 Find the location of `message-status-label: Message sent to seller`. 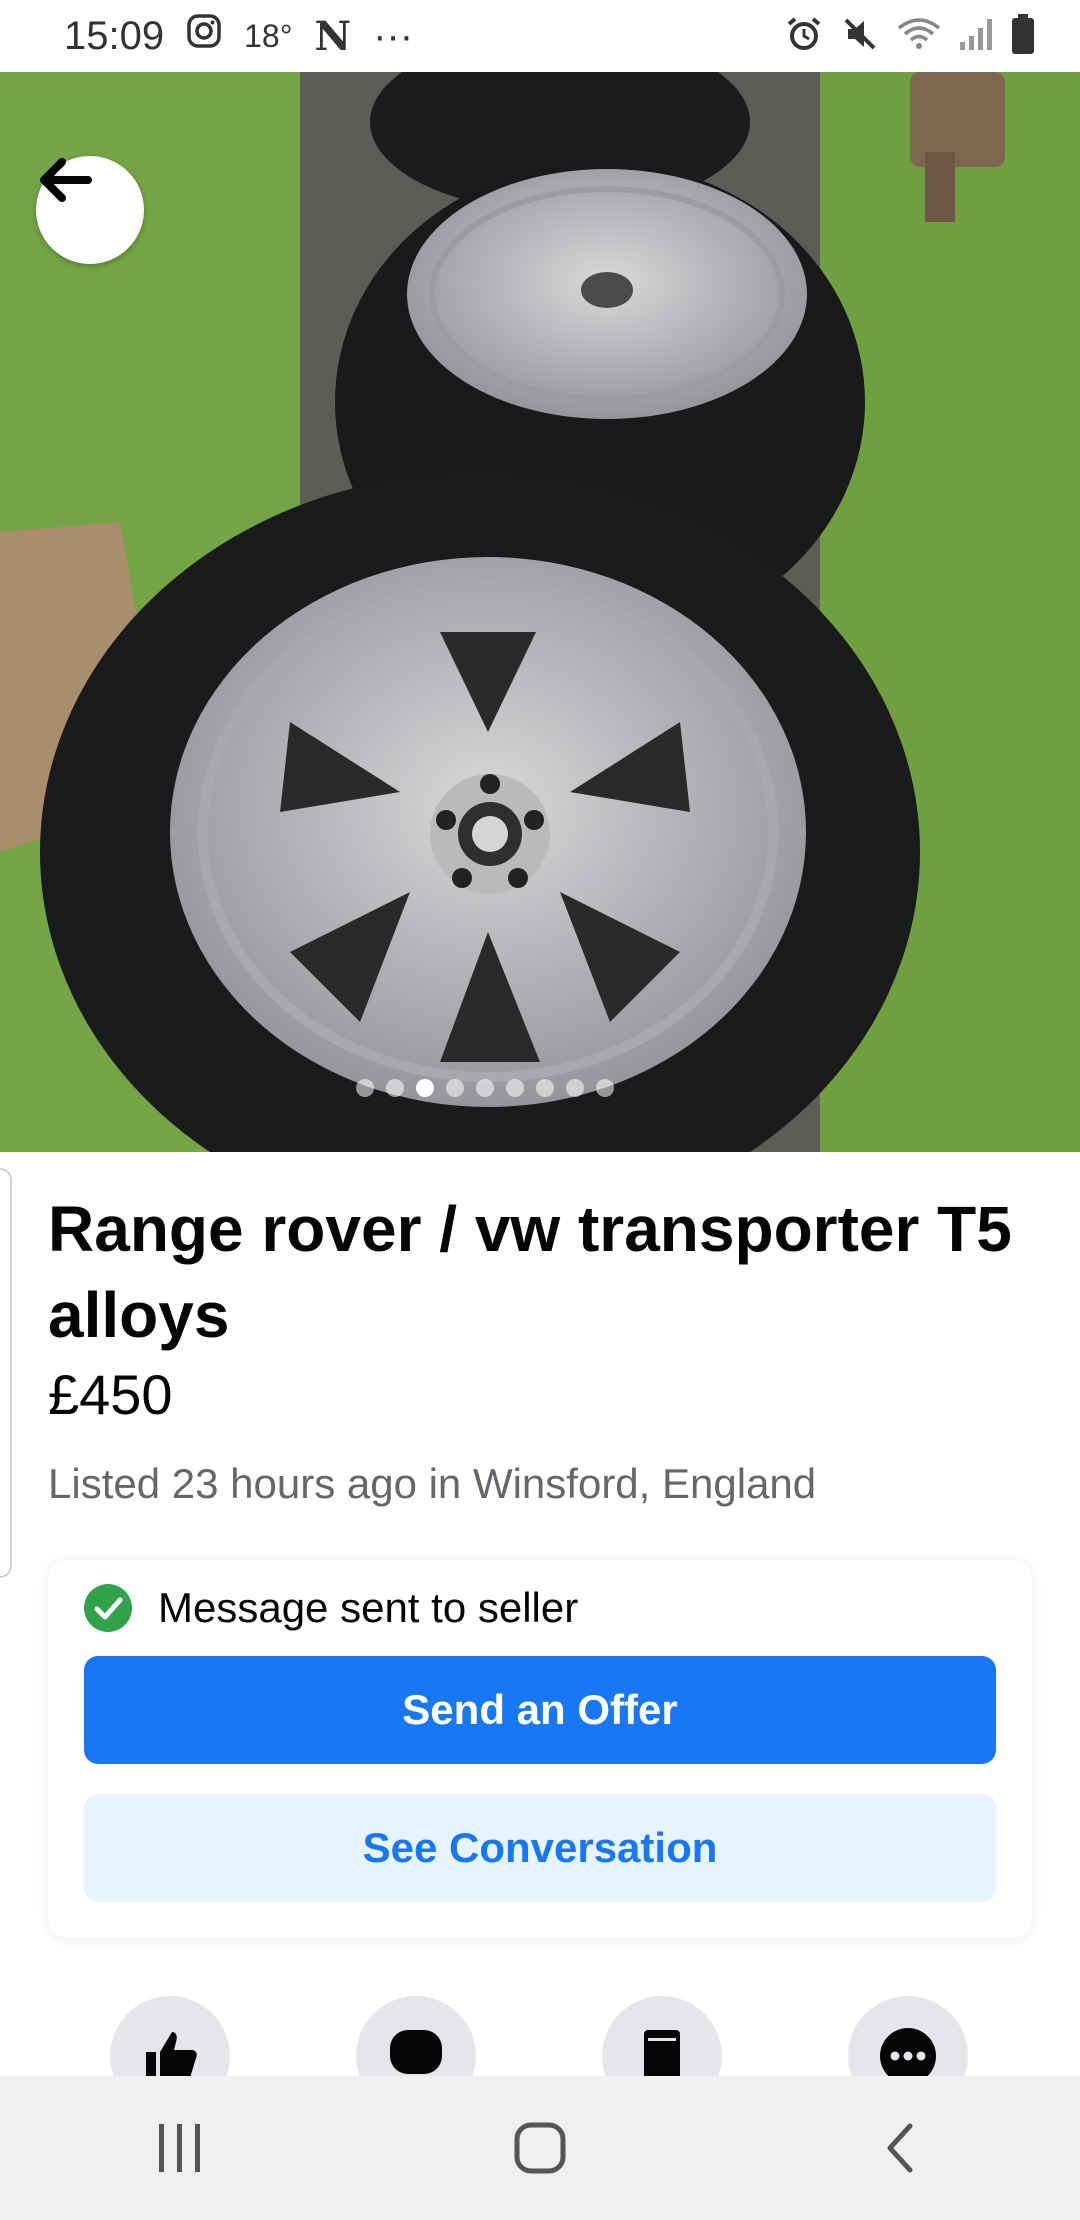

message-status-label: Message sent to seller is located at coordinates (368, 1607).